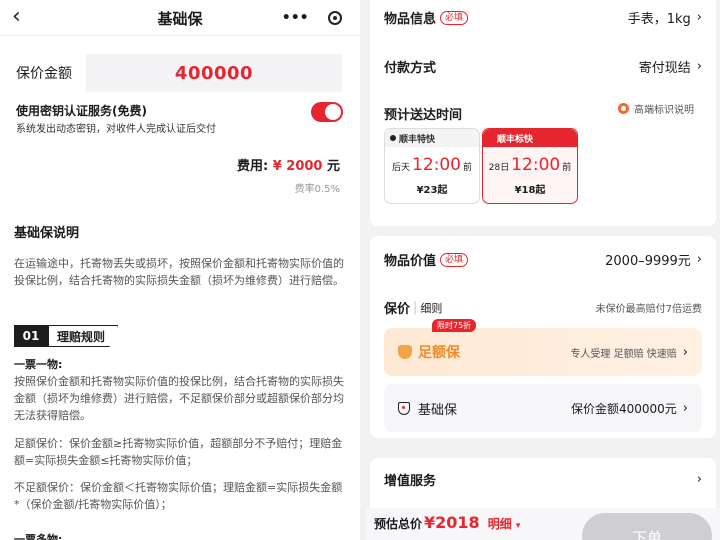 The height and width of the screenshot is (540, 720). Describe the element at coordinates (312, 18) in the screenshot. I see `mini-program-capsule: •••` at that location.